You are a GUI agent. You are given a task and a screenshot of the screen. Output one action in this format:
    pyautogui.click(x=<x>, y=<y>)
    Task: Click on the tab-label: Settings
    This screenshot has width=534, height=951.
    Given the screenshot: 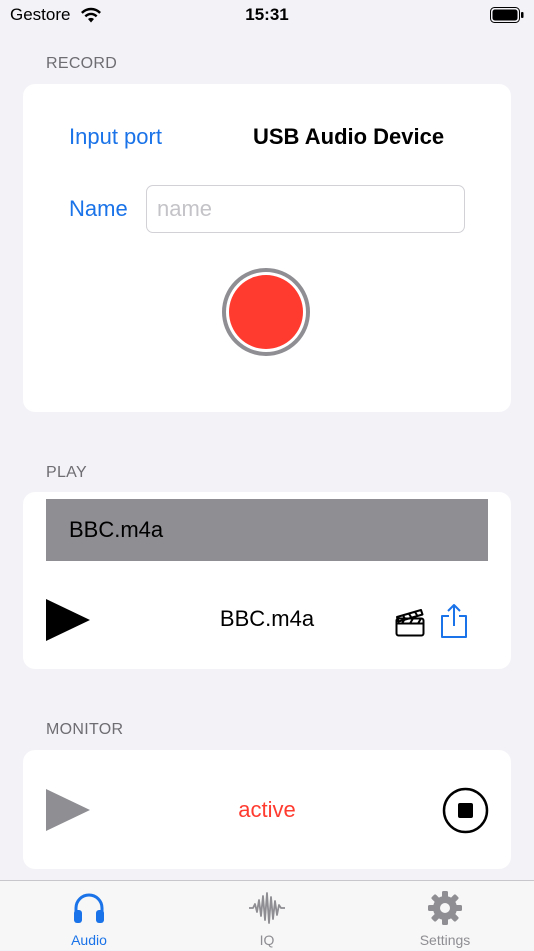 What is the action you would take?
    pyautogui.click(x=445, y=940)
    